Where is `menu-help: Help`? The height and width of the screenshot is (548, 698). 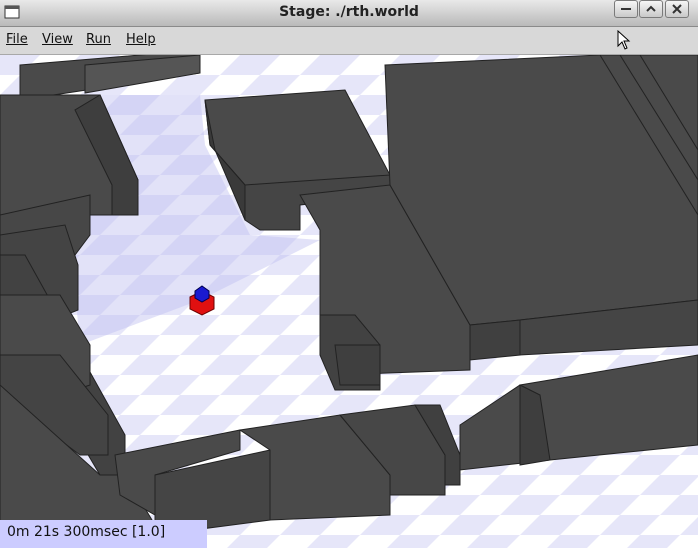 menu-help: Help is located at coordinates (141, 39).